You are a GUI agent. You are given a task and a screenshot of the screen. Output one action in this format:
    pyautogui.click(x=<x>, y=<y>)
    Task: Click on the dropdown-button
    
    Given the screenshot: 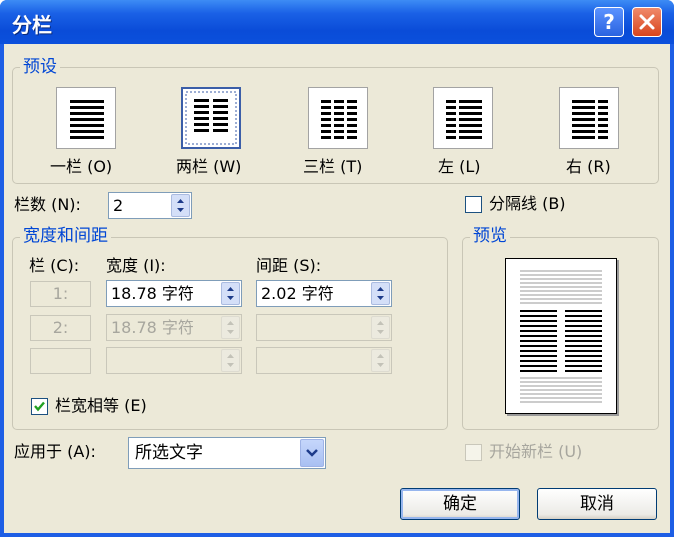 What is the action you would take?
    pyautogui.click(x=312, y=453)
    